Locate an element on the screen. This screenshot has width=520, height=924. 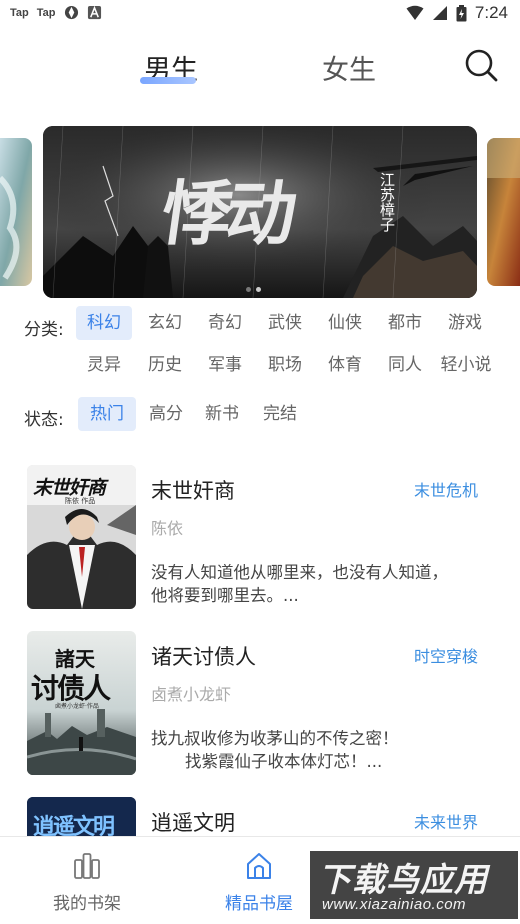
nav-bookshelf: 我的书架 is located at coordinates (87, 882).